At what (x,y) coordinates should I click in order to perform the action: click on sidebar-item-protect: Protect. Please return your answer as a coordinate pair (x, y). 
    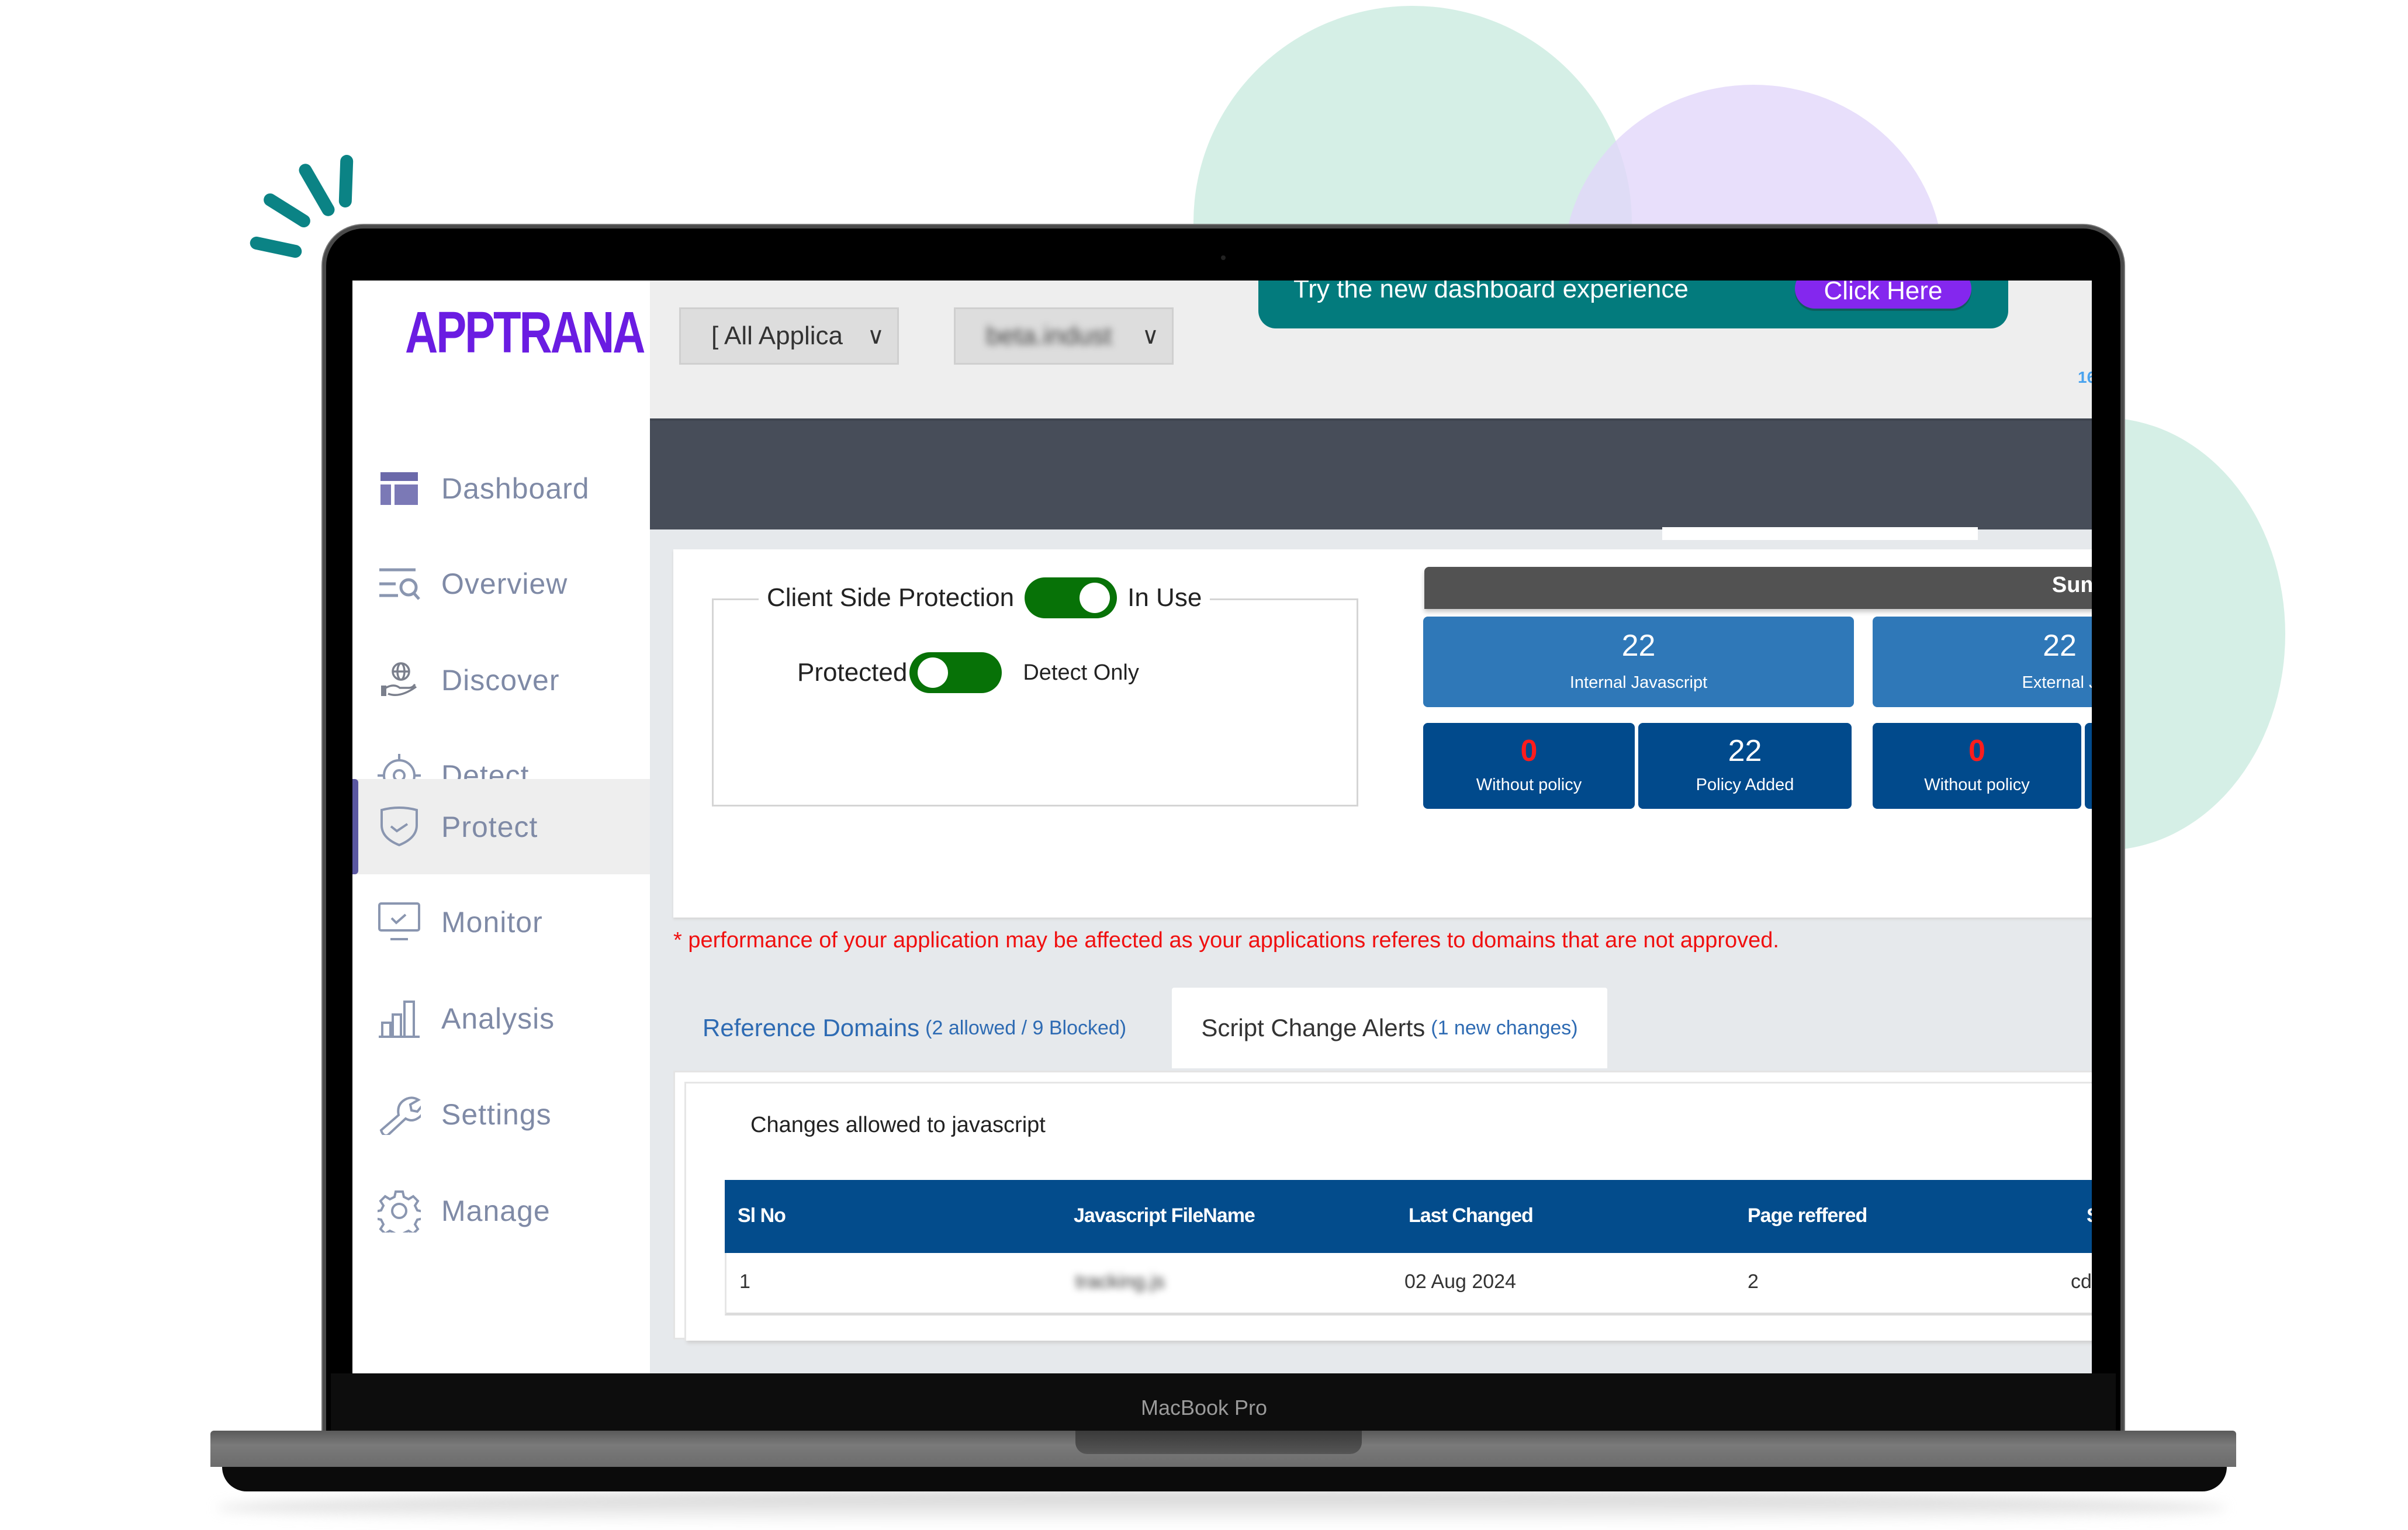
    Looking at the image, I should click on (501, 826).